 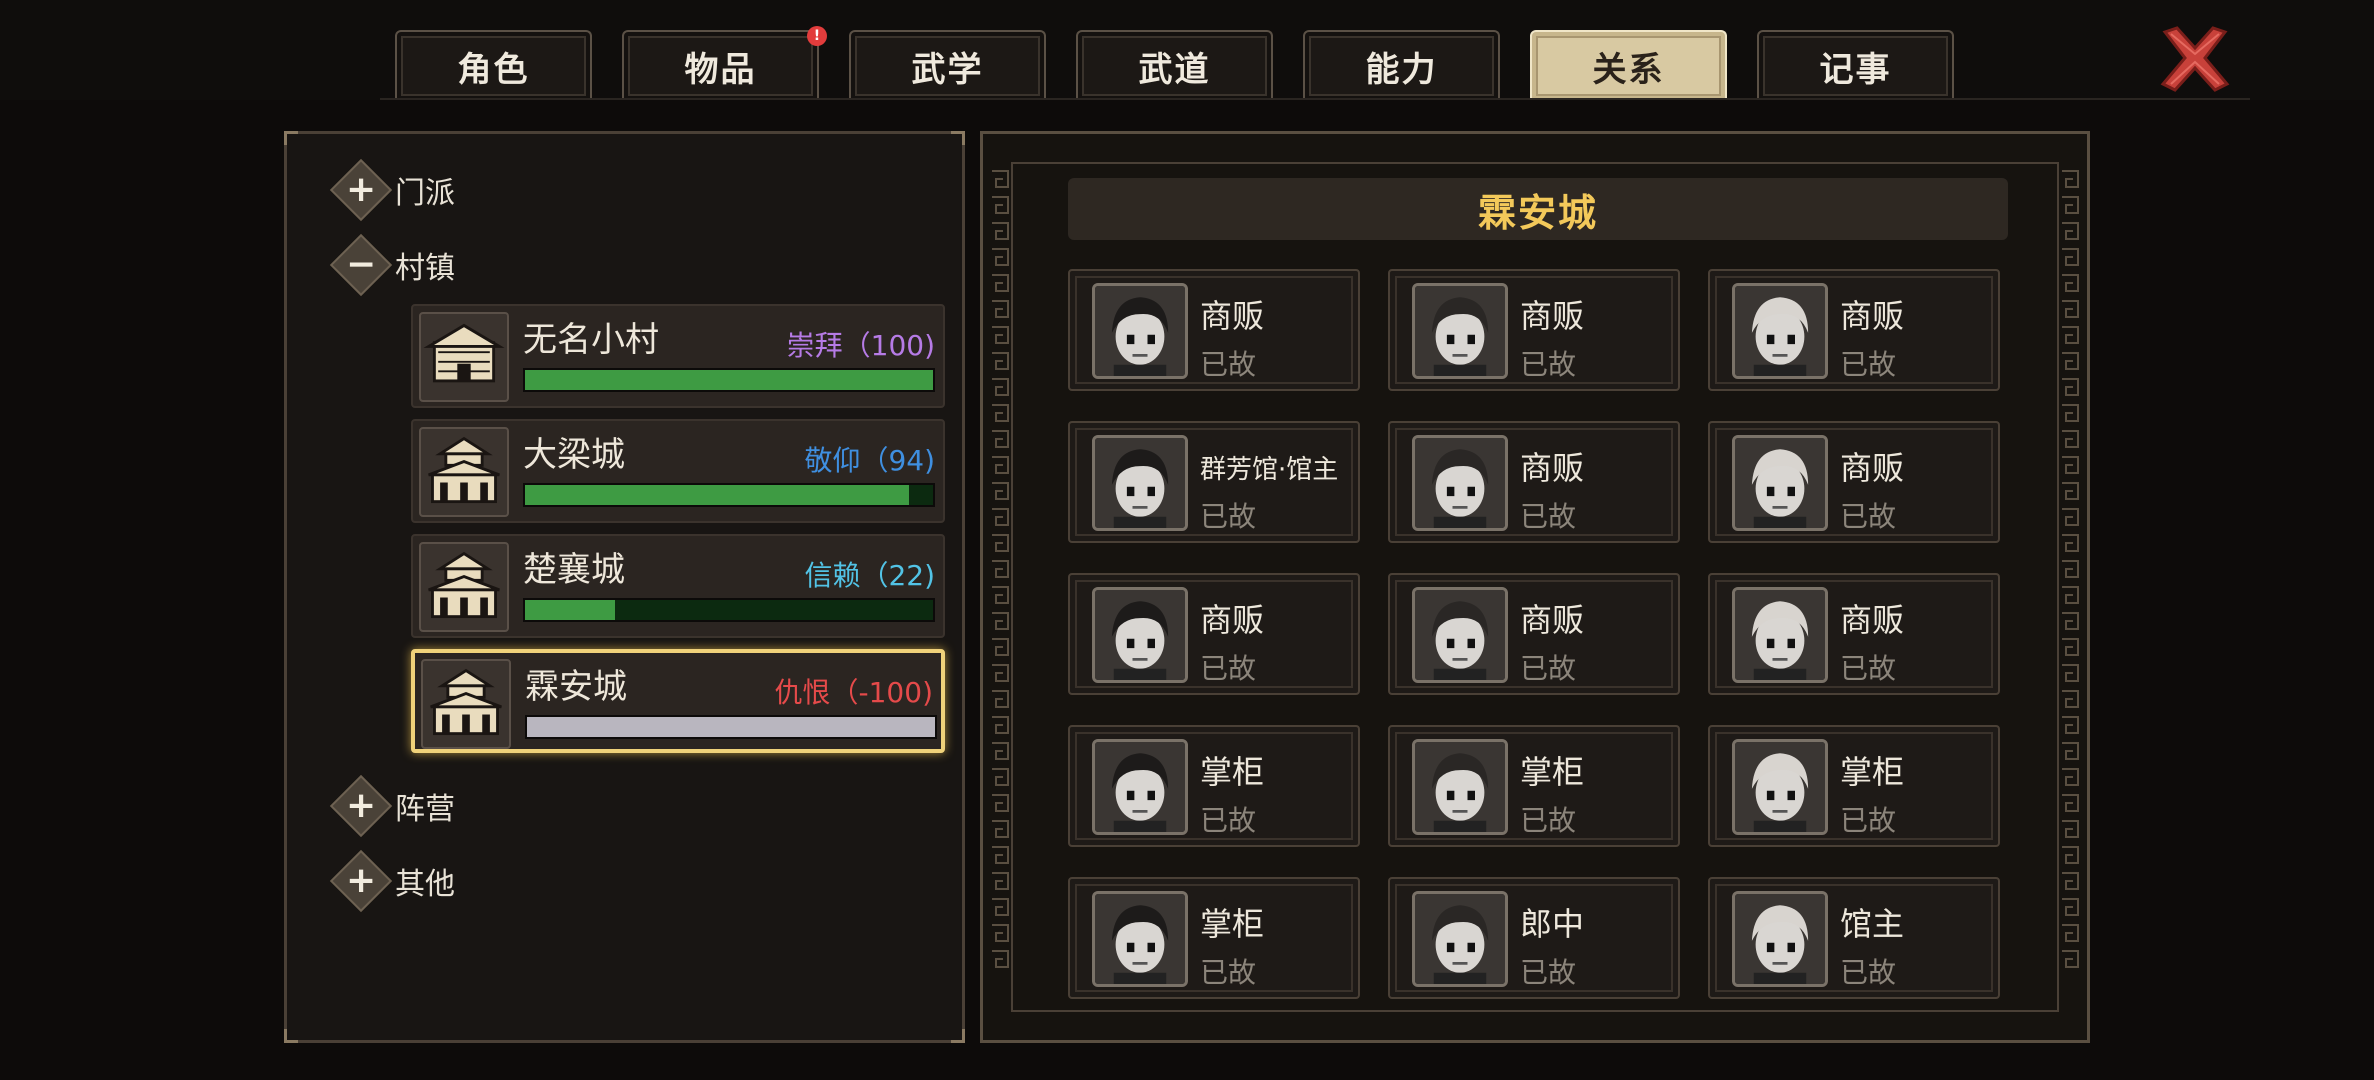 I want to click on npc-card: 馆主 已故, so click(x=1854, y=938).